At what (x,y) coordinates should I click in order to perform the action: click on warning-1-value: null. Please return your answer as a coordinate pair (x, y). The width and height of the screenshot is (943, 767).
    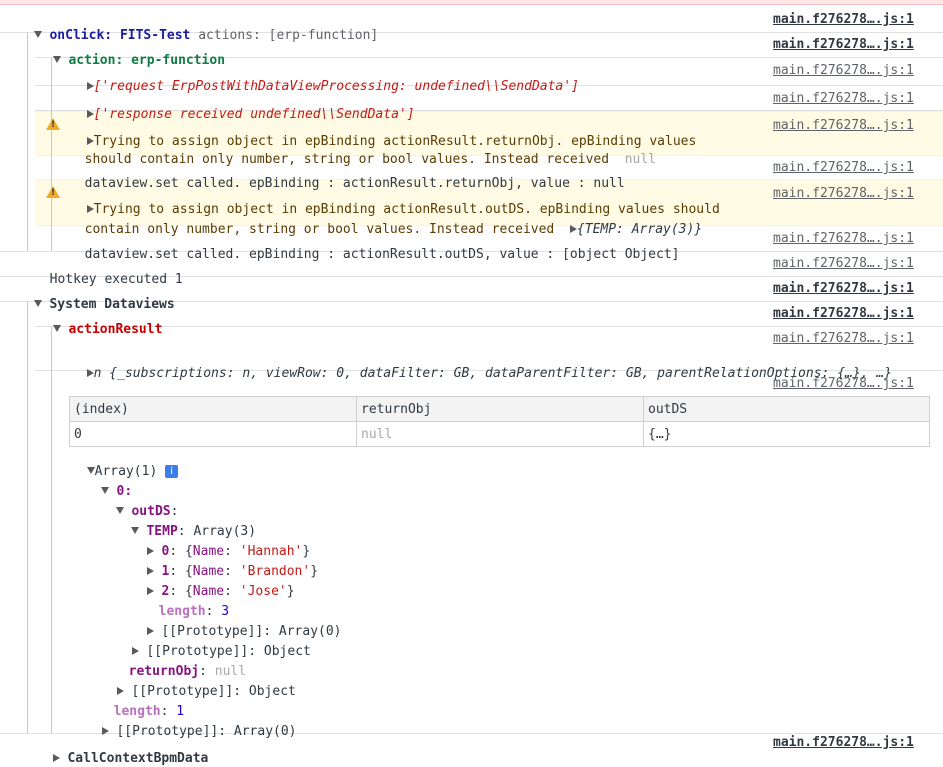
    Looking at the image, I should click on (640, 159).